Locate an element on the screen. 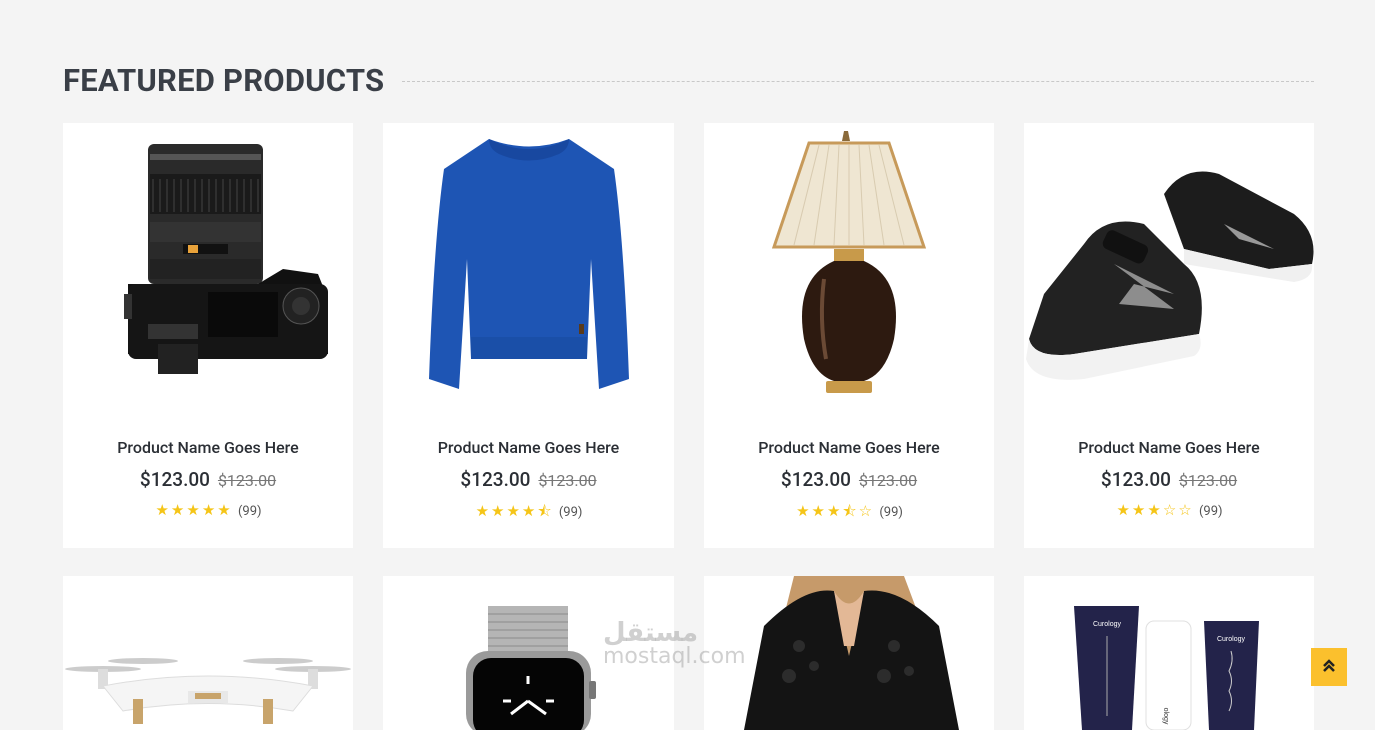 This screenshot has height=730, width=1375. product-rating: ★ ★ ★ ☆ ☆ (99) is located at coordinates (1169, 510).